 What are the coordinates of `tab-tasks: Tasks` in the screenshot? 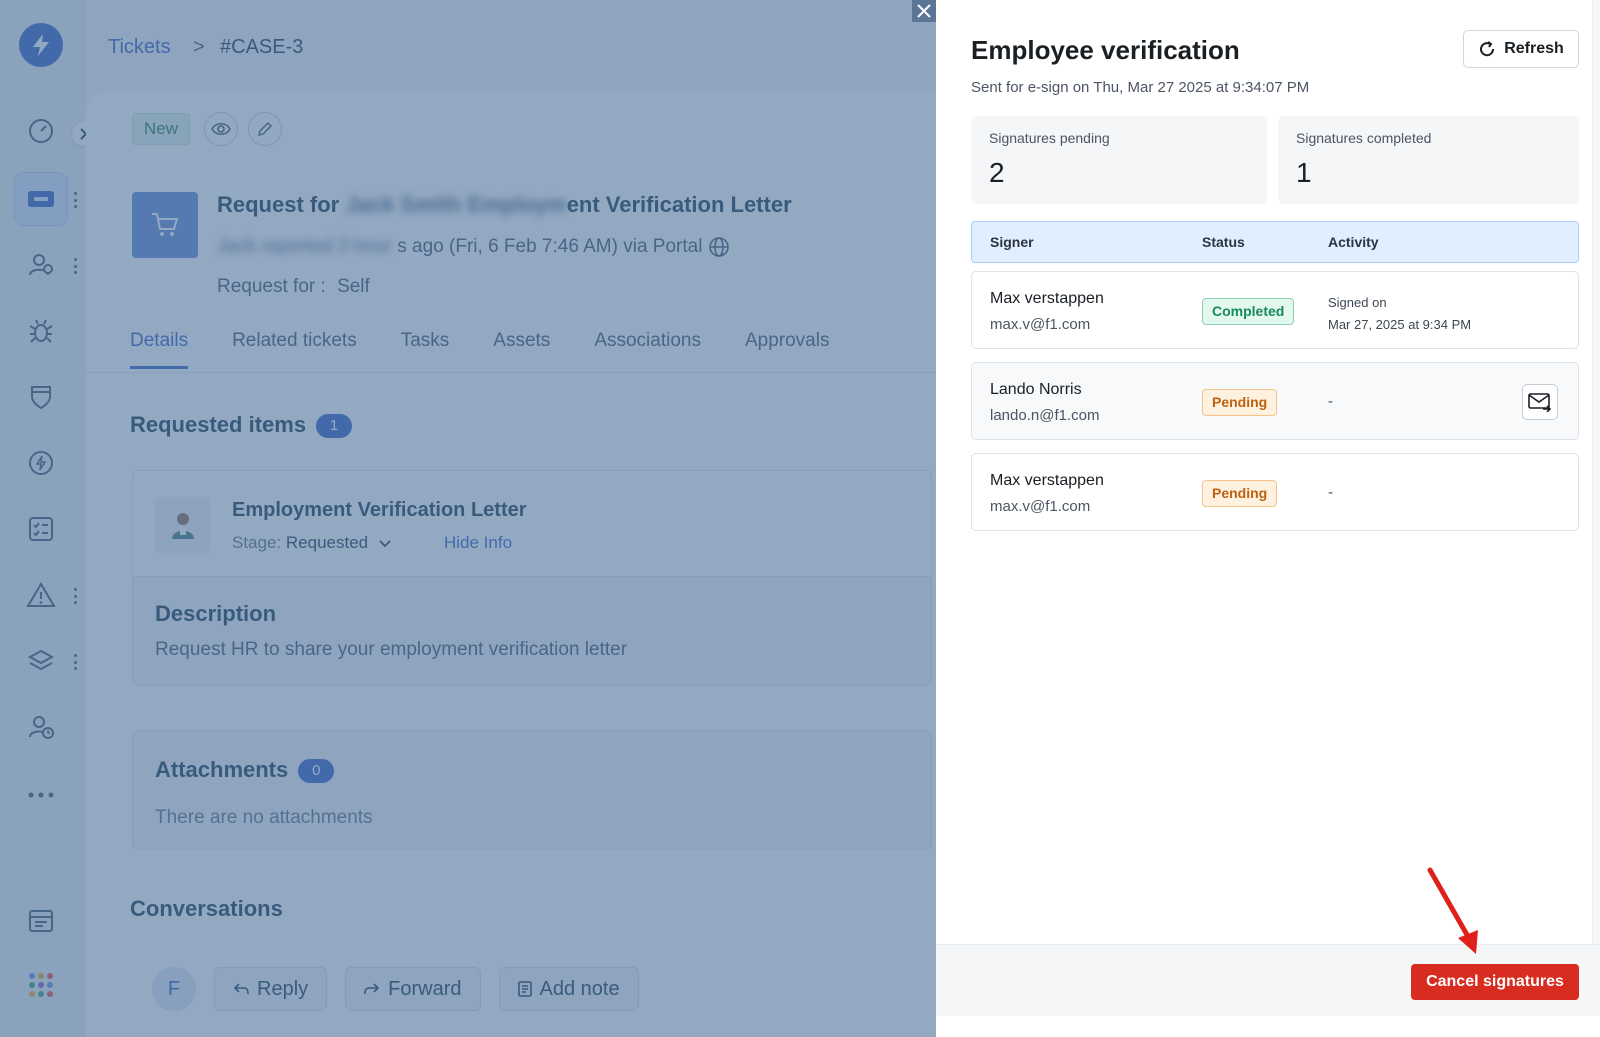 It's located at (425, 349).